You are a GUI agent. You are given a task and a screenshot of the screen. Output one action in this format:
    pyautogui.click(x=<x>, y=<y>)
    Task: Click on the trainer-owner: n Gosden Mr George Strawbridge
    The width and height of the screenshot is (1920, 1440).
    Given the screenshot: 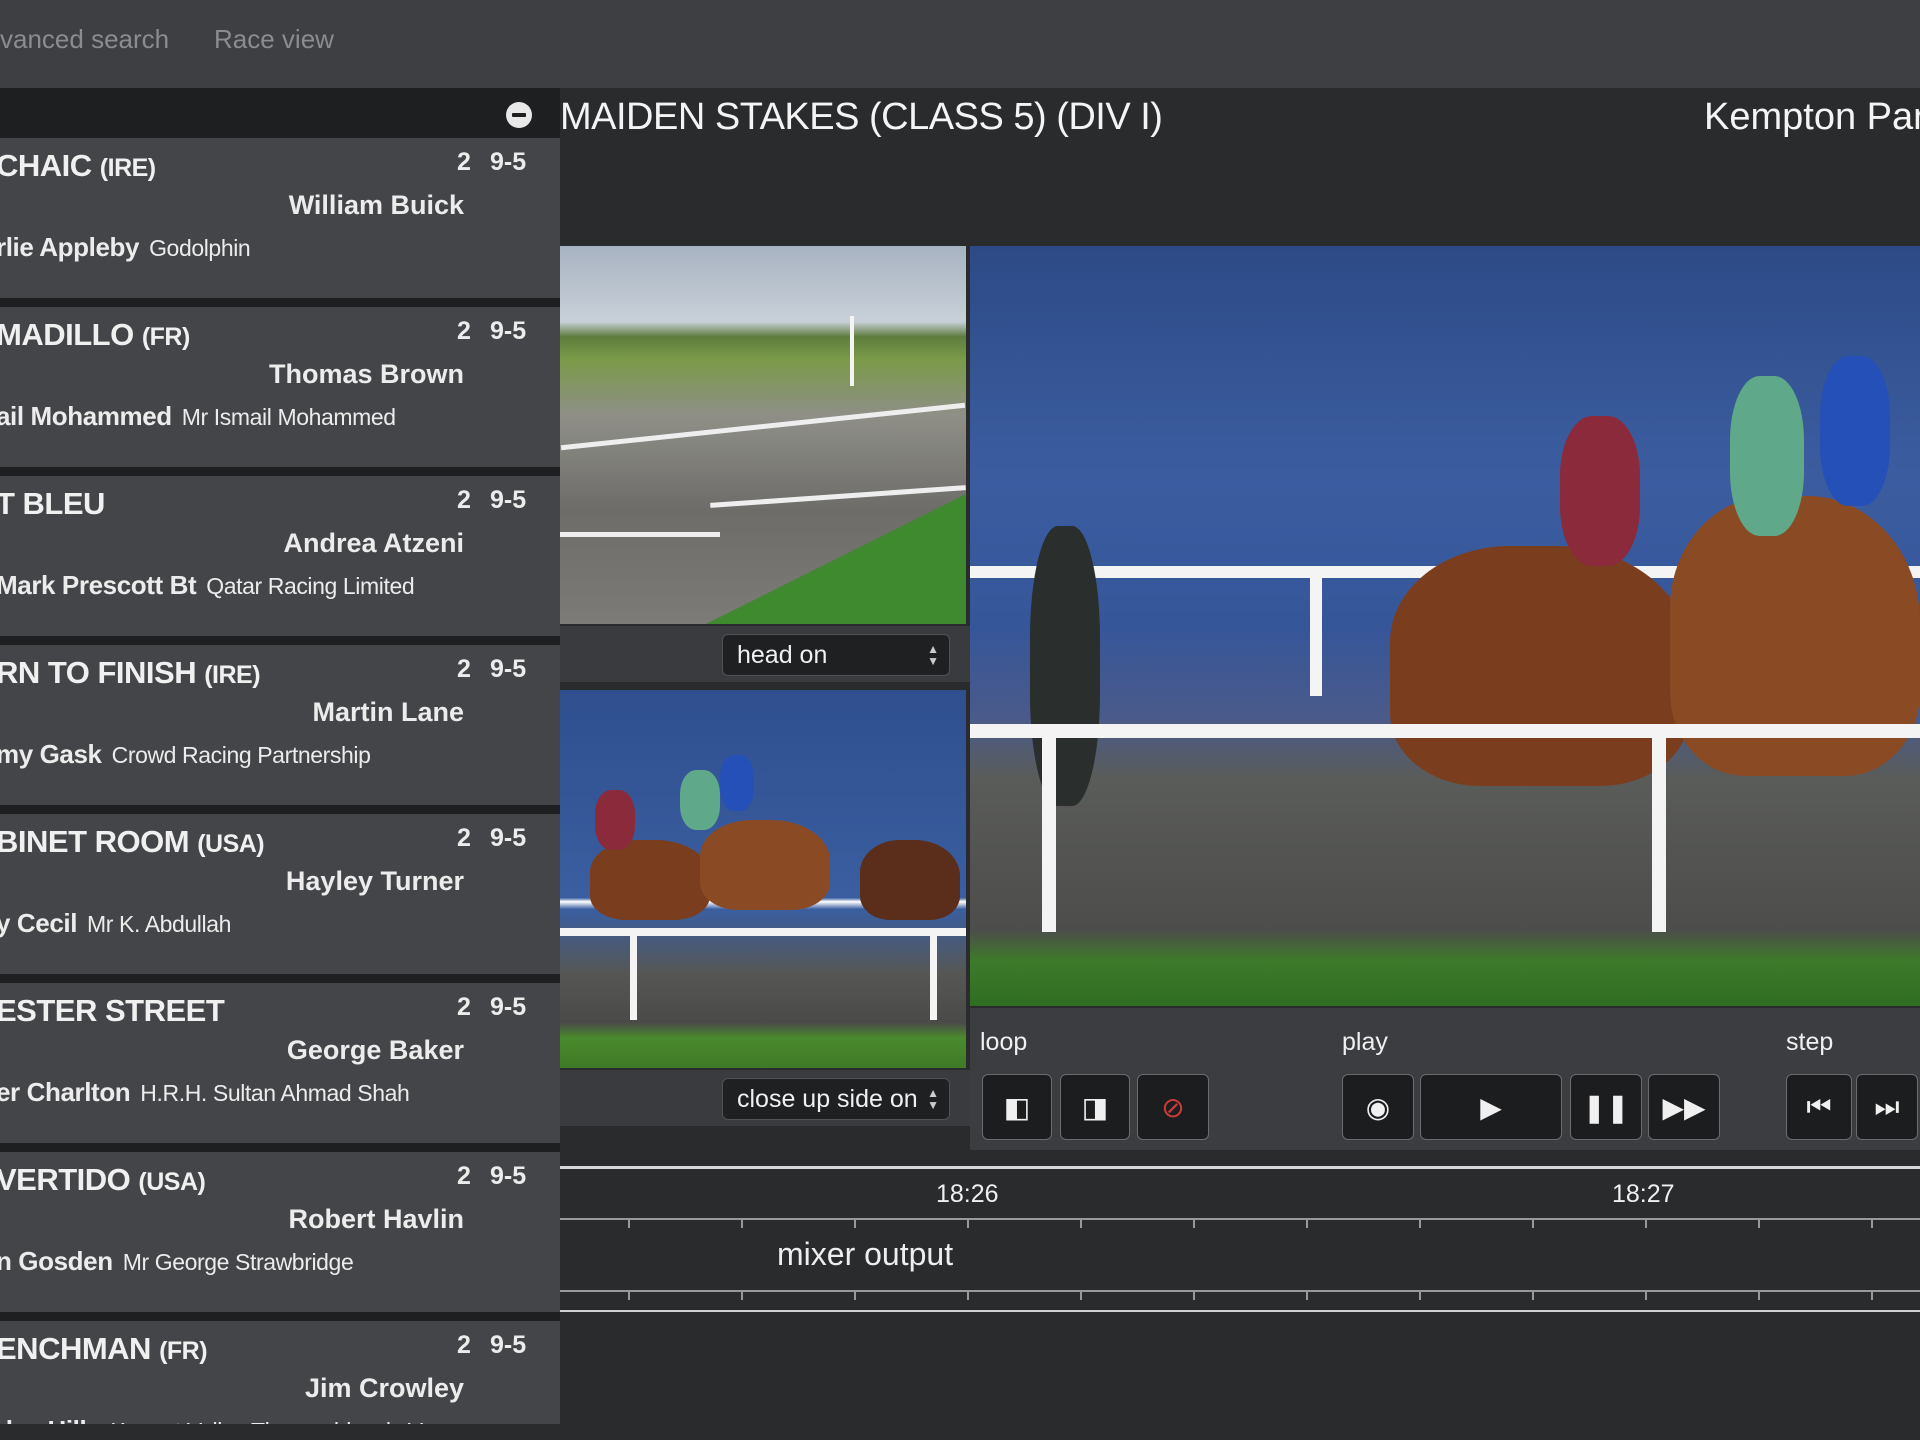 What is the action you would take?
    pyautogui.click(x=177, y=1261)
    